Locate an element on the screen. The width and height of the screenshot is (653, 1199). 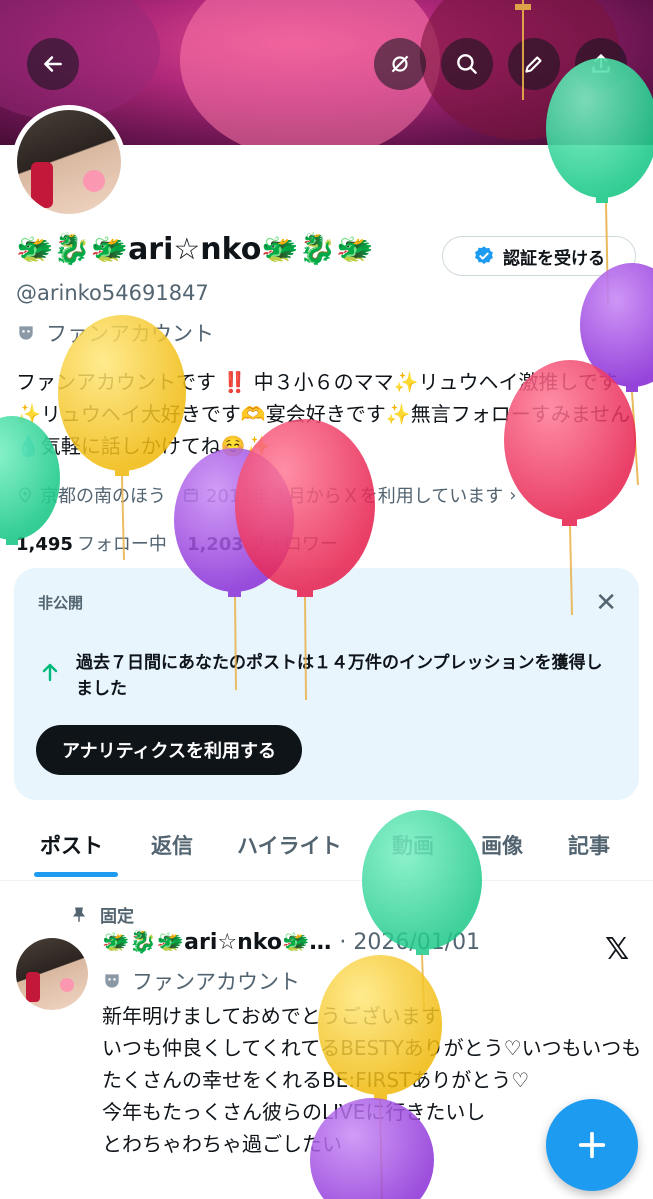
get-verified-button: 認証を受ける is located at coordinates (539, 256).